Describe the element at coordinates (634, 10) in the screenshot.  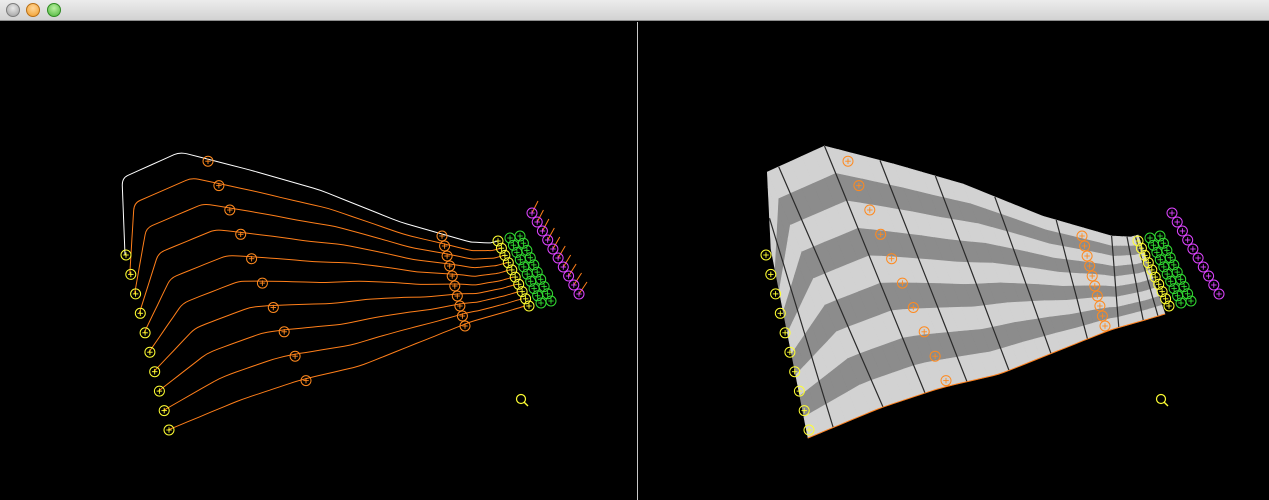
I see `title-bar` at that location.